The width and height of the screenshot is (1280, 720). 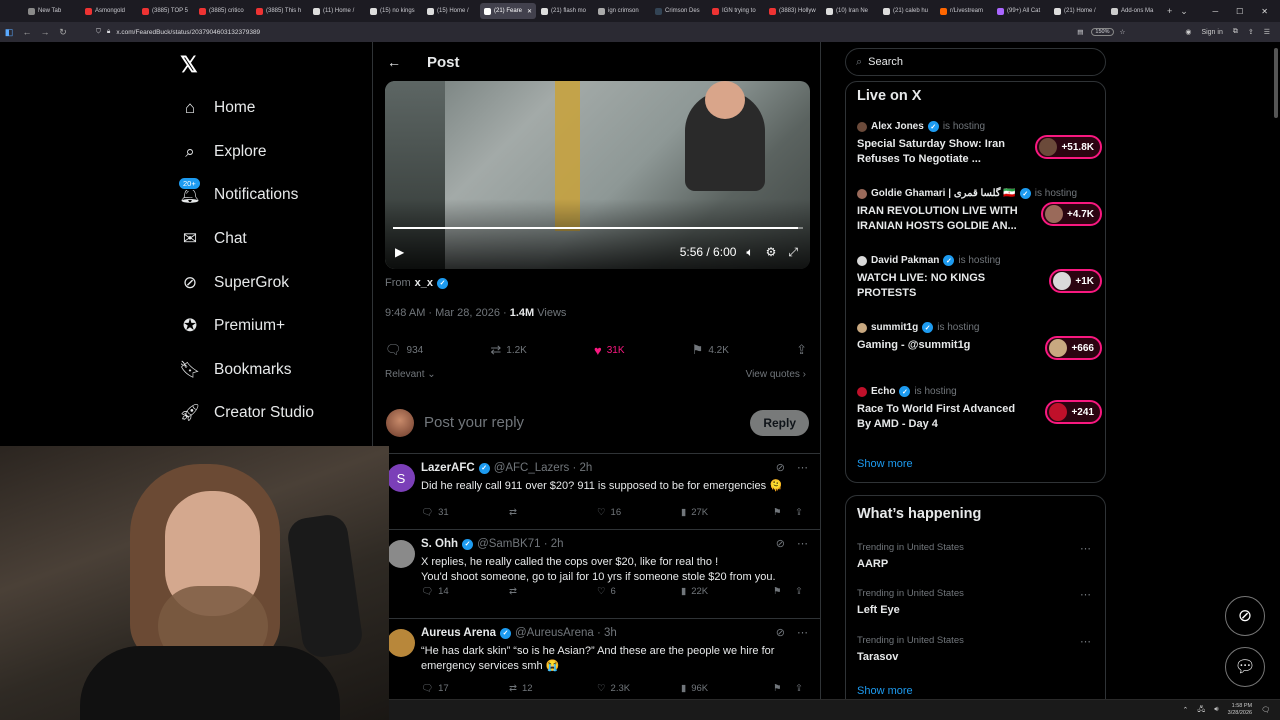 What do you see at coordinates (1215, 11) in the screenshot?
I see `minimize-icon: ─` at bounding box center [1215, 11].